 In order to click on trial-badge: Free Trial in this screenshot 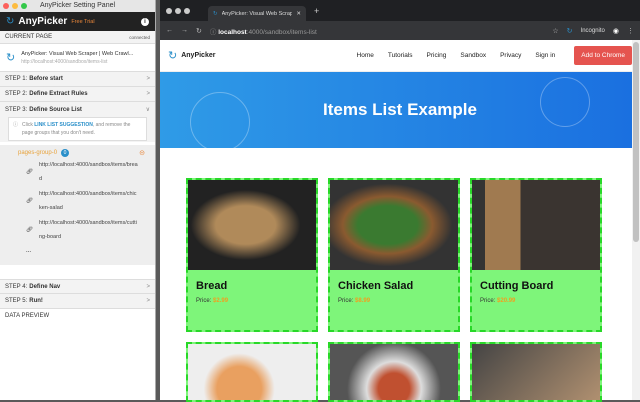, I will do `click(83, 21)`.